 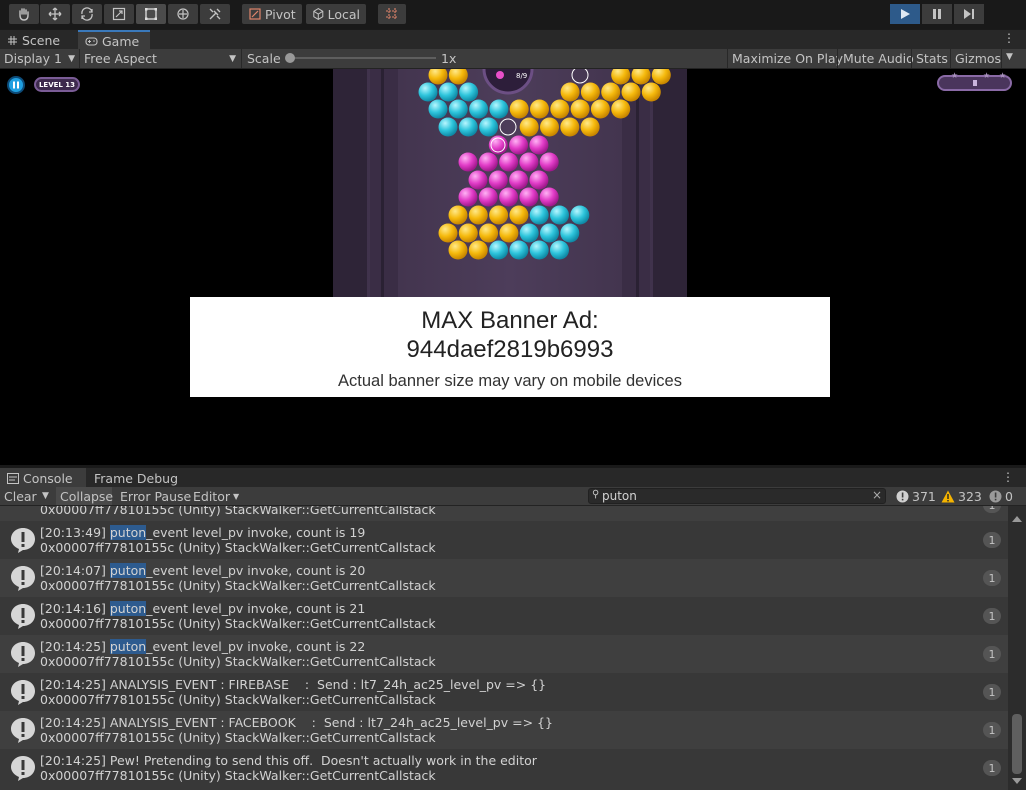 I want to click on pause-icon, so click(x=16, y=85).